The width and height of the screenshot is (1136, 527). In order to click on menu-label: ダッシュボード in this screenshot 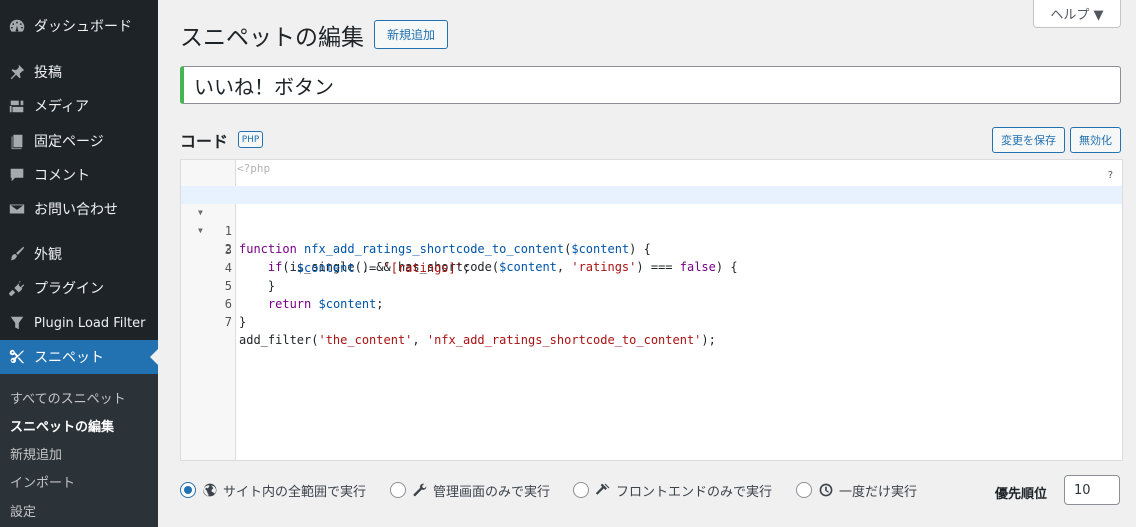, I will do `click(83, 27)`.